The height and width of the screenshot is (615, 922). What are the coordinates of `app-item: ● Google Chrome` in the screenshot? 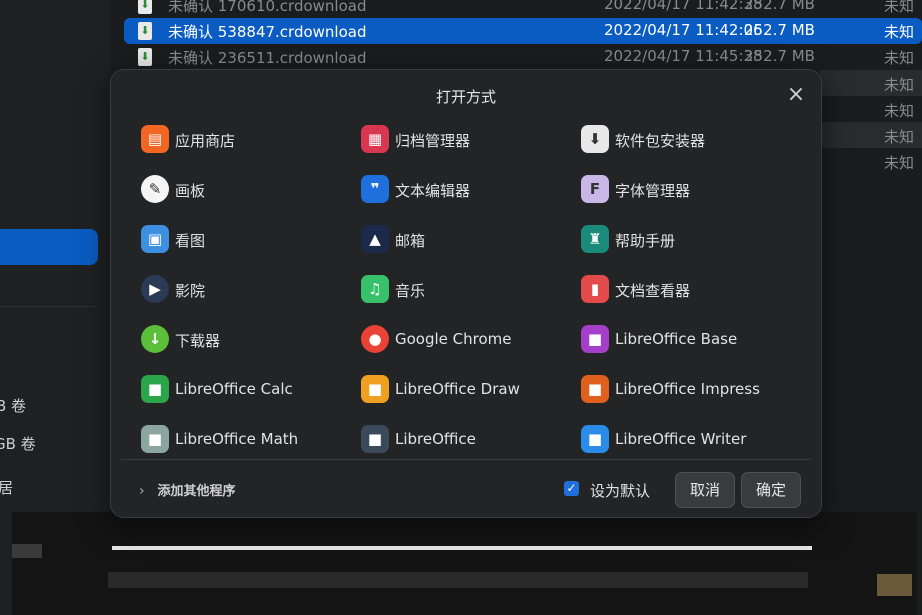 It's located at (466, 339).